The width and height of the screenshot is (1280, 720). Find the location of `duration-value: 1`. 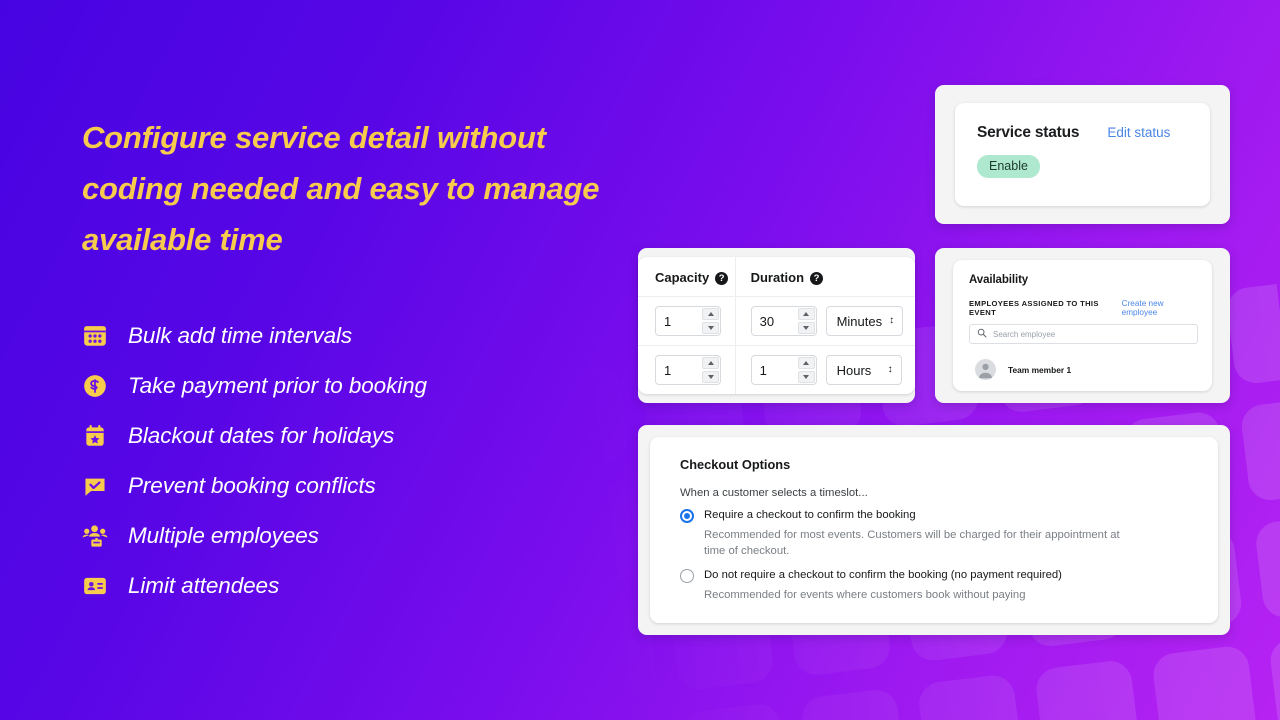

duration-value: 1 is located at coordinates (774, 370).